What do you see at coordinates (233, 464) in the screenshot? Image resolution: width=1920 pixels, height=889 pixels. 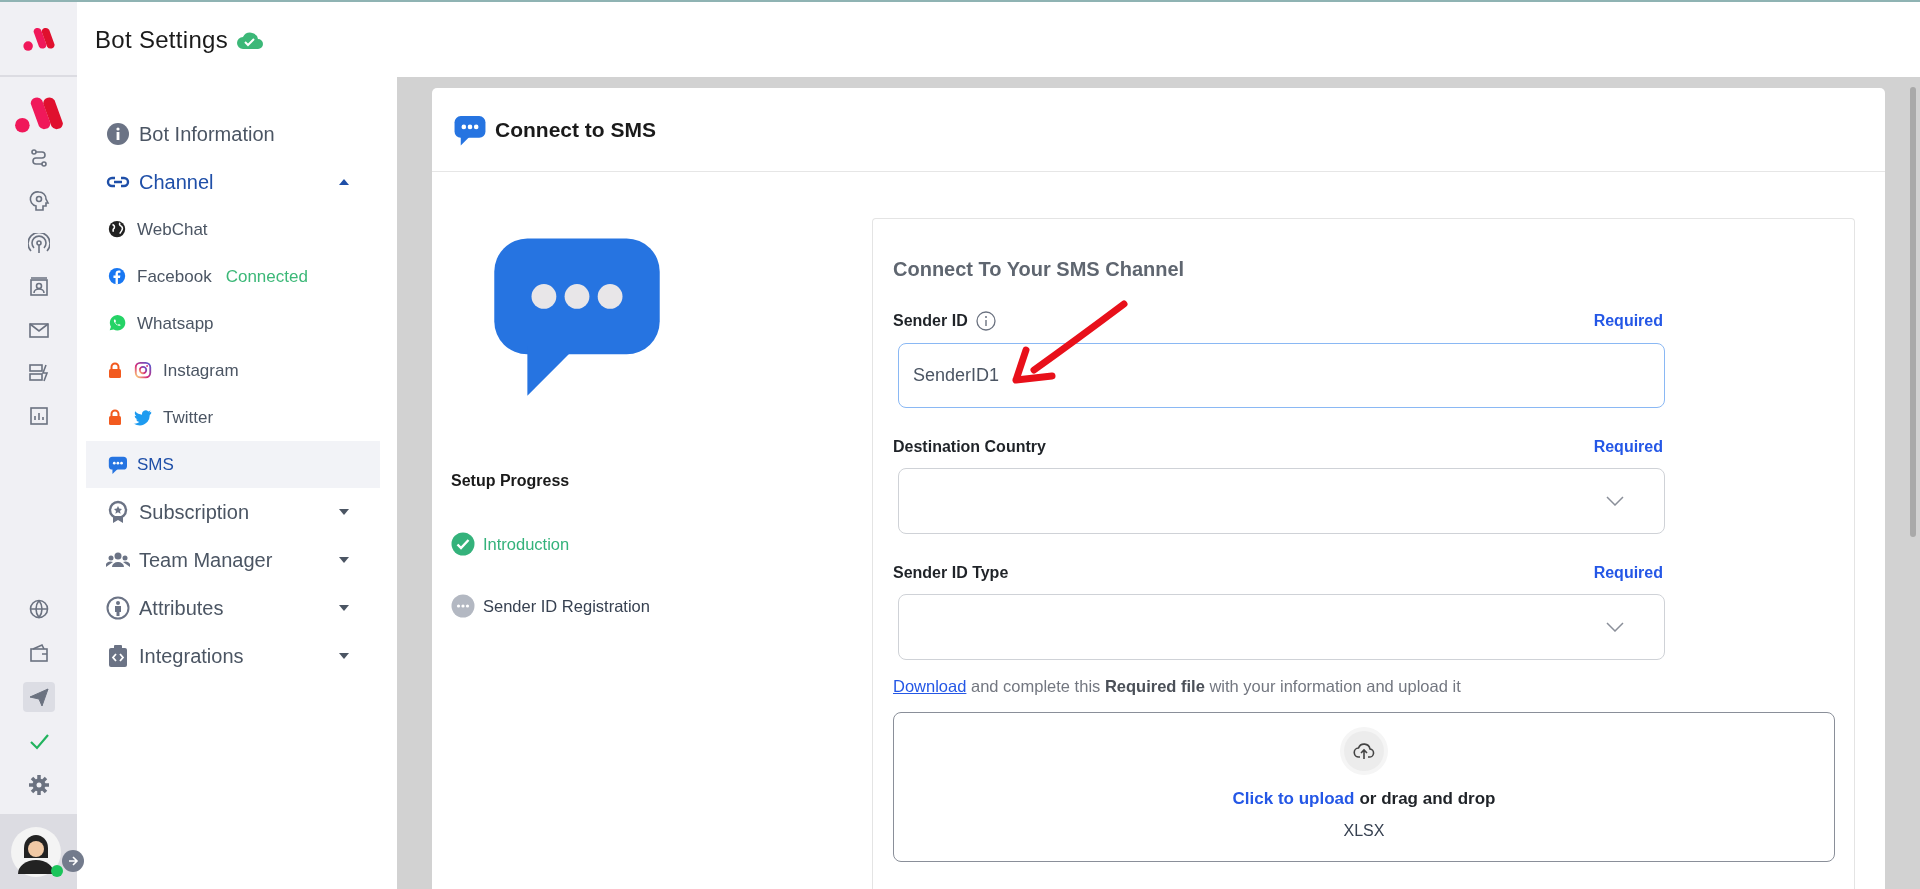 I see `sidebar-subitem: SMS` at bounding box center [233, 464].